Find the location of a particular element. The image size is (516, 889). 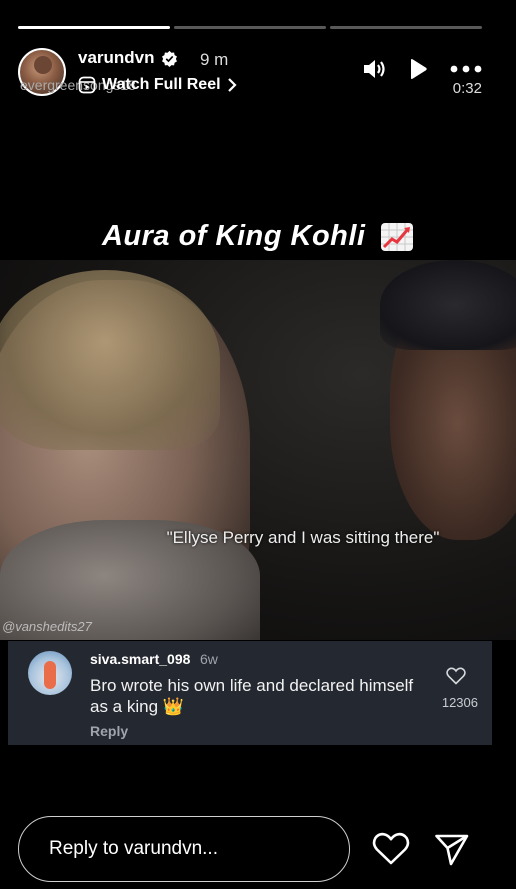

comment-username: siva.smart_098 is located at coordinates (140, 659).